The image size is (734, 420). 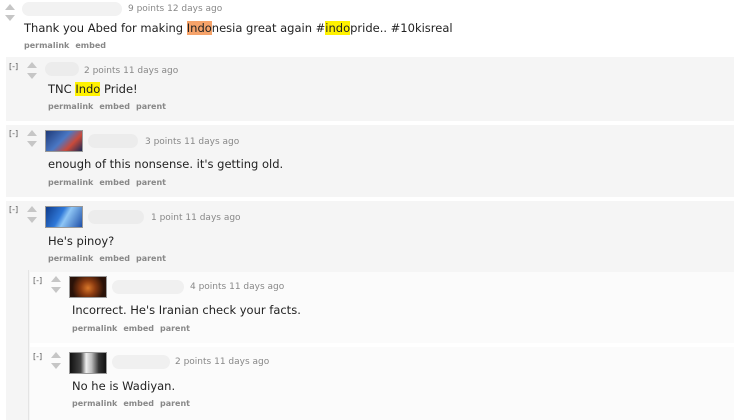 What do you see at coordinates (32, 214) in the screenshot?
I see `comment-3-votes` at bounding box center [32, 214].